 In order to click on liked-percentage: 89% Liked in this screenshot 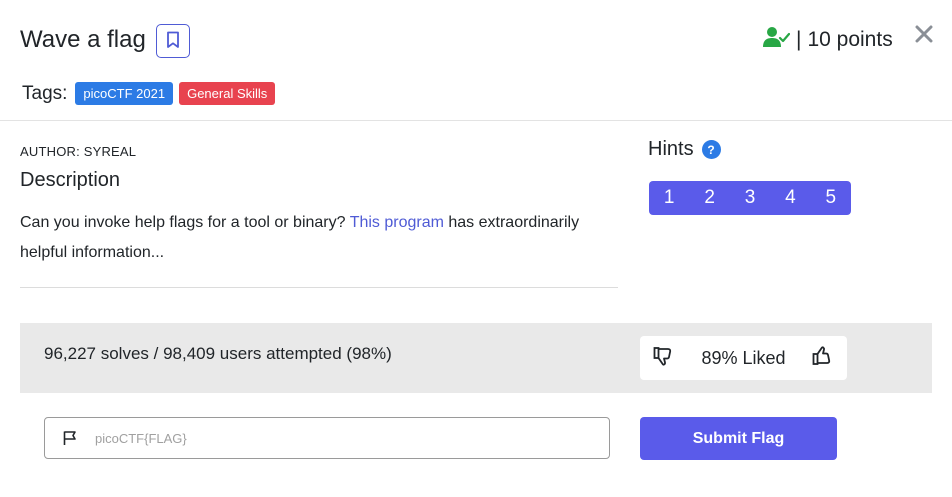, I will do `click(743, 357)`.